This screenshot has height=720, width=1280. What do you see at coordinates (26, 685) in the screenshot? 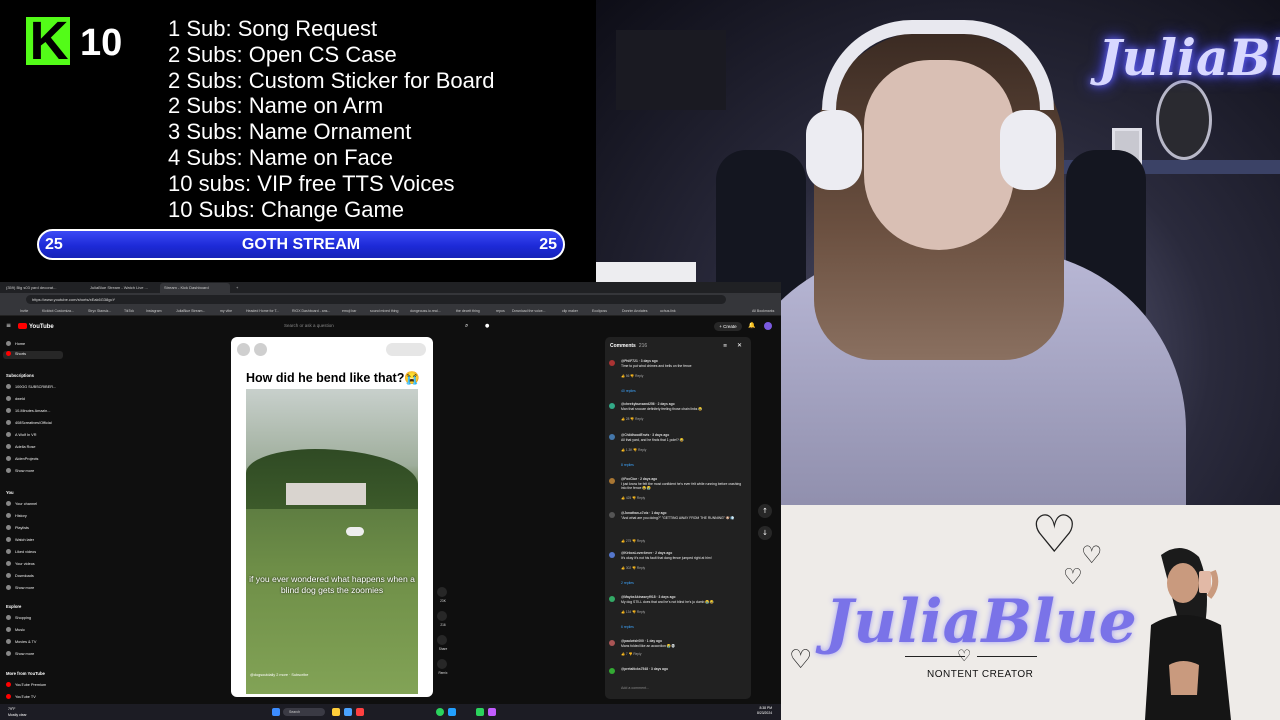
I see `sidebar-item-premium: YouTube Premium` at bounding box center [26, 685].